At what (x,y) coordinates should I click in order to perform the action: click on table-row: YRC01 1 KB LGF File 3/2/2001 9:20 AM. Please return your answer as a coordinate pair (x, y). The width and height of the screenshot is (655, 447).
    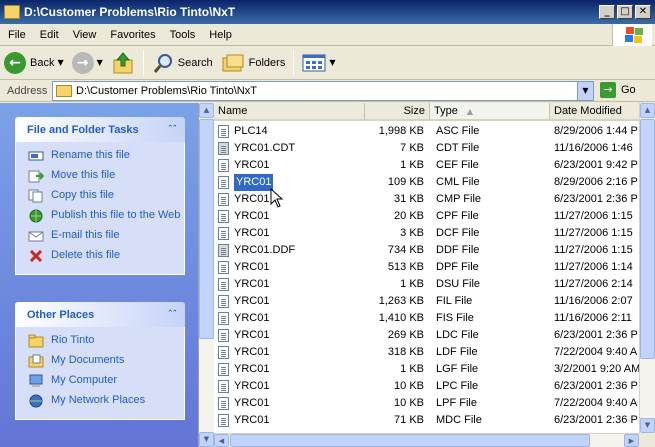
    Looking at the image, I should click on (426, 369).